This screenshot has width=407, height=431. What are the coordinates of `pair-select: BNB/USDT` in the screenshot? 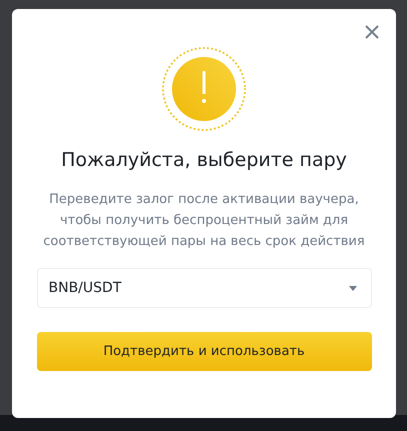 It's located at (204, 288).